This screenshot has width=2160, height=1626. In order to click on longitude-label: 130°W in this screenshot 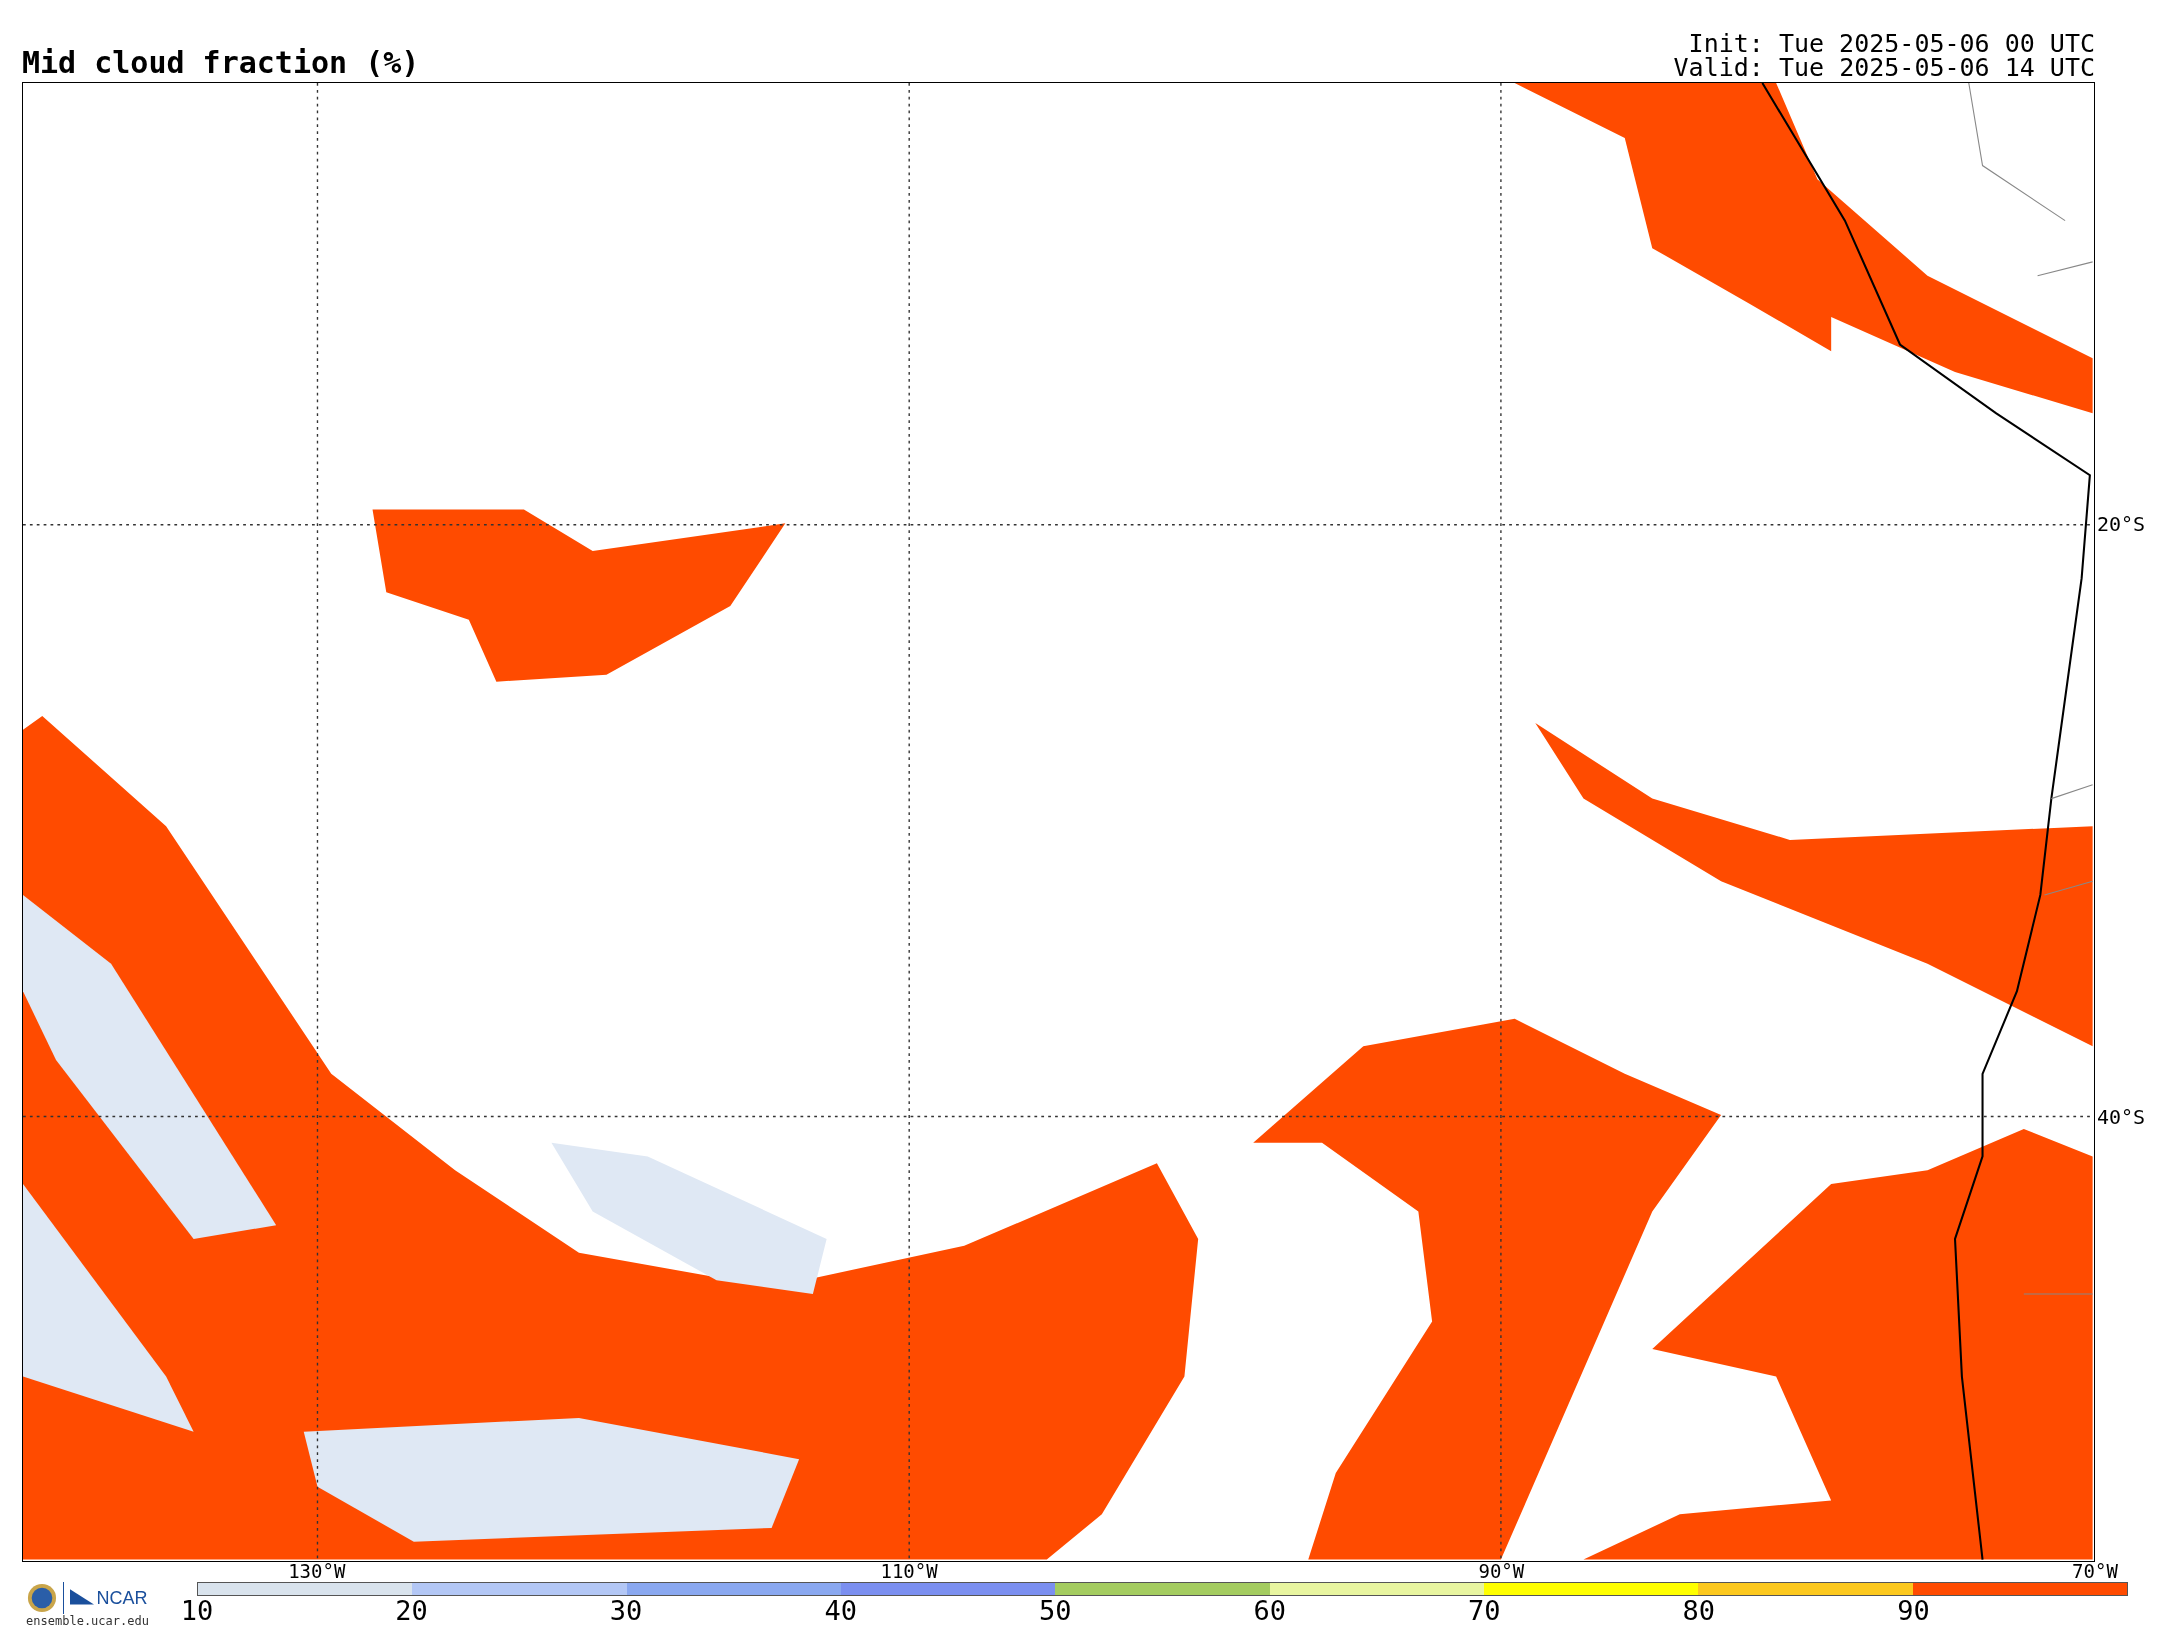, I will do `click(317, 1571)`.